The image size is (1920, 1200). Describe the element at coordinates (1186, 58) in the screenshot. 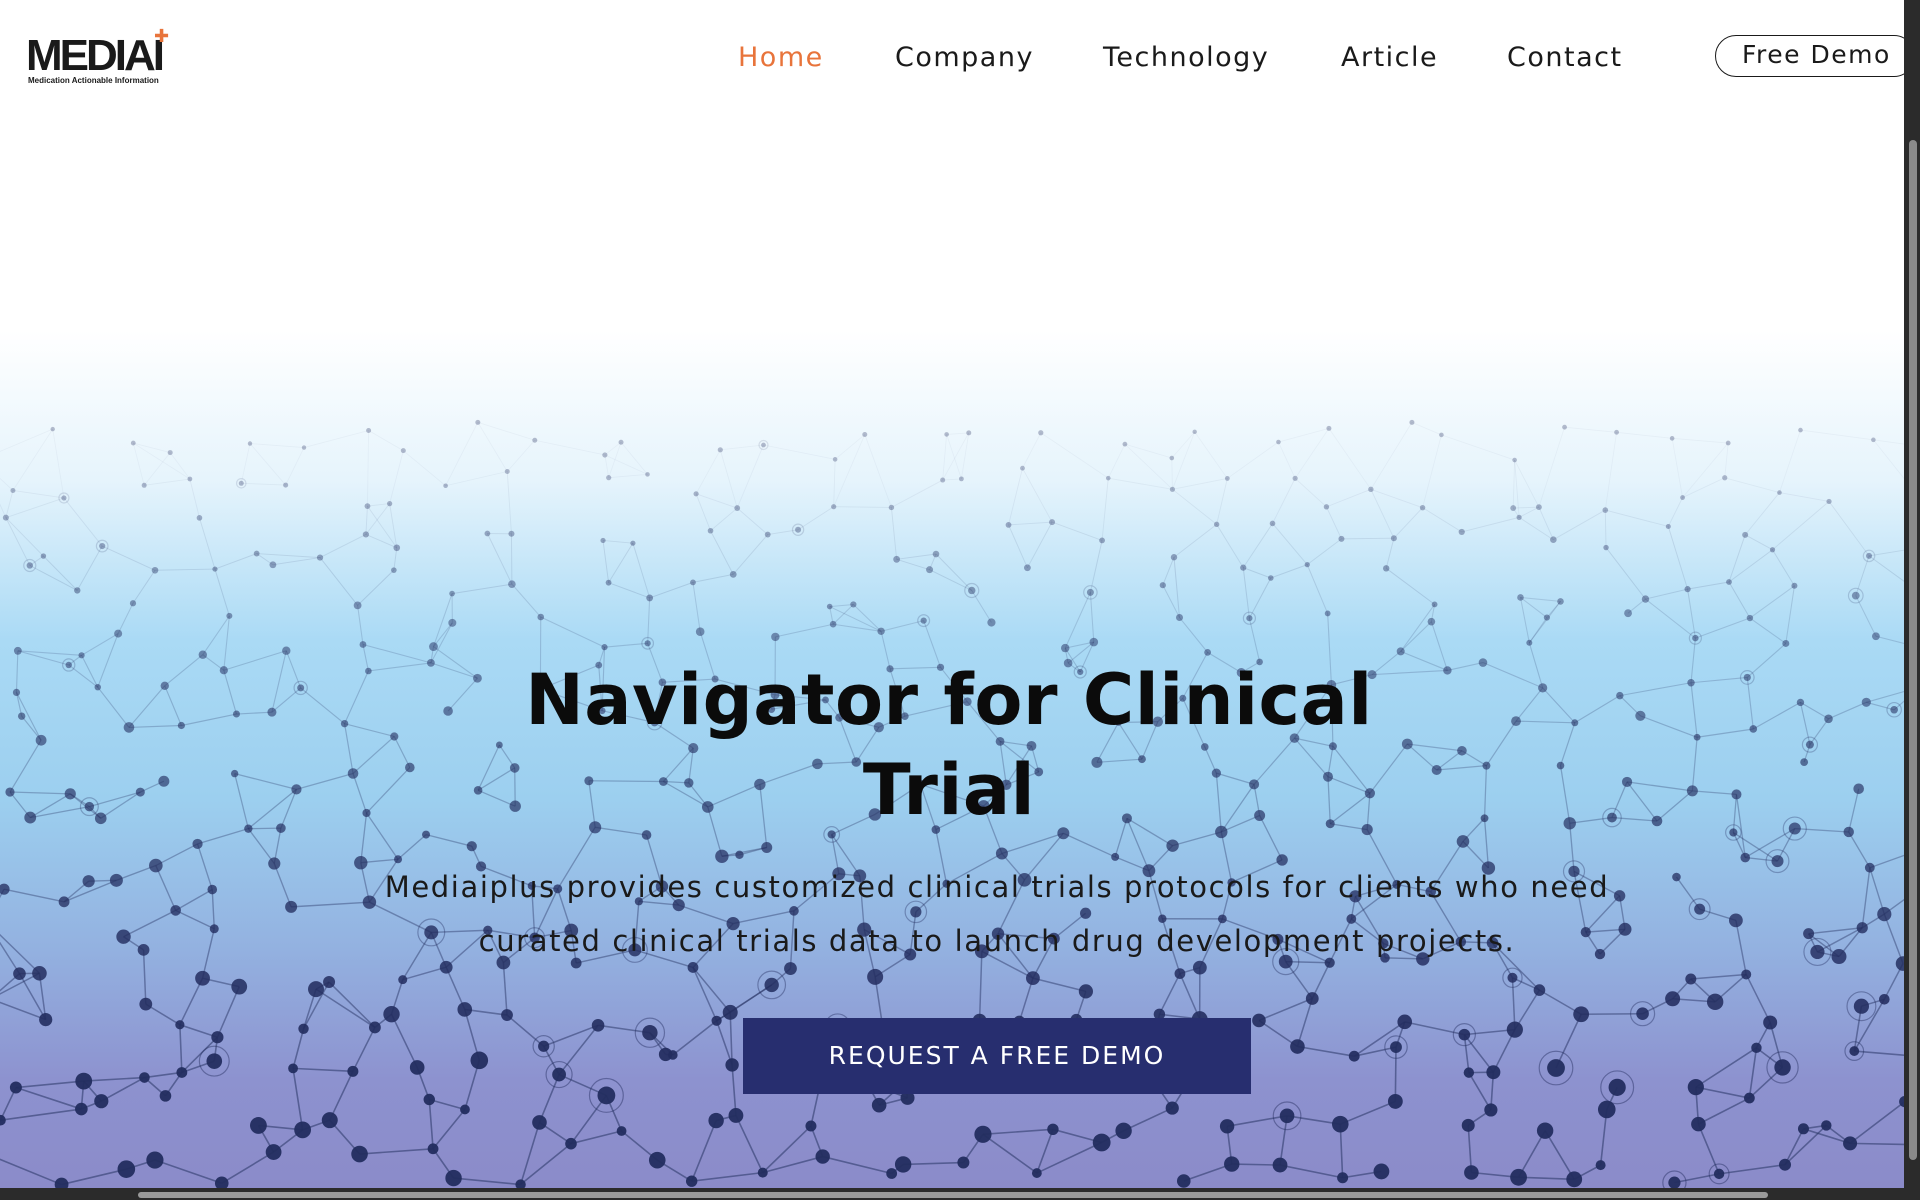

I see `nav-item-technology: Technology` at that location.